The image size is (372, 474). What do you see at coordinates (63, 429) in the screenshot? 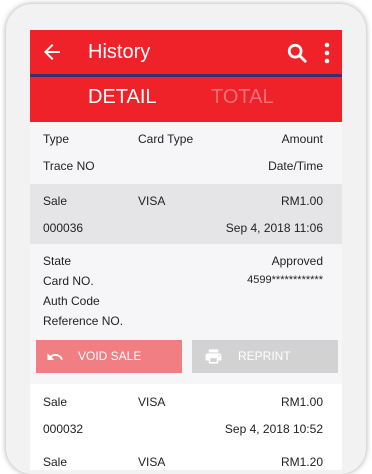
I see `transaction-trace: 000032` at bounding box center [63, 429].